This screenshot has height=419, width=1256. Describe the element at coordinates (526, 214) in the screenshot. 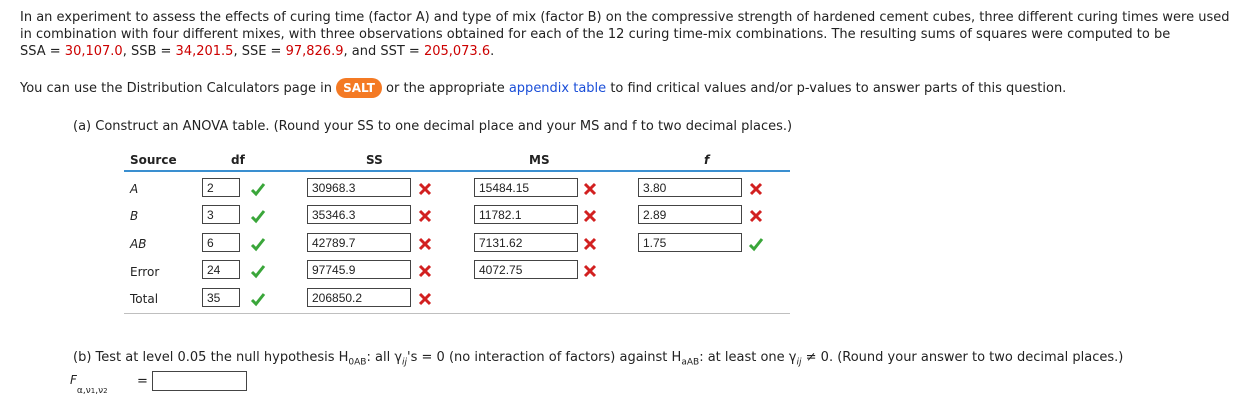

I see `ms-input-b: 11782.1` at that location.